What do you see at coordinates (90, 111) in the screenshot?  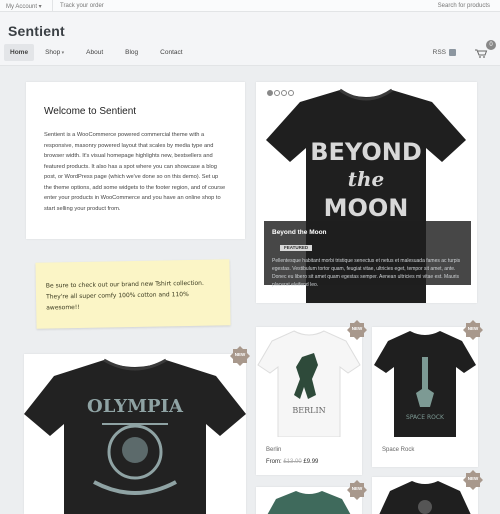 I see `welcome-title: Welcome to Sentient` at bounding box center [90, 111].